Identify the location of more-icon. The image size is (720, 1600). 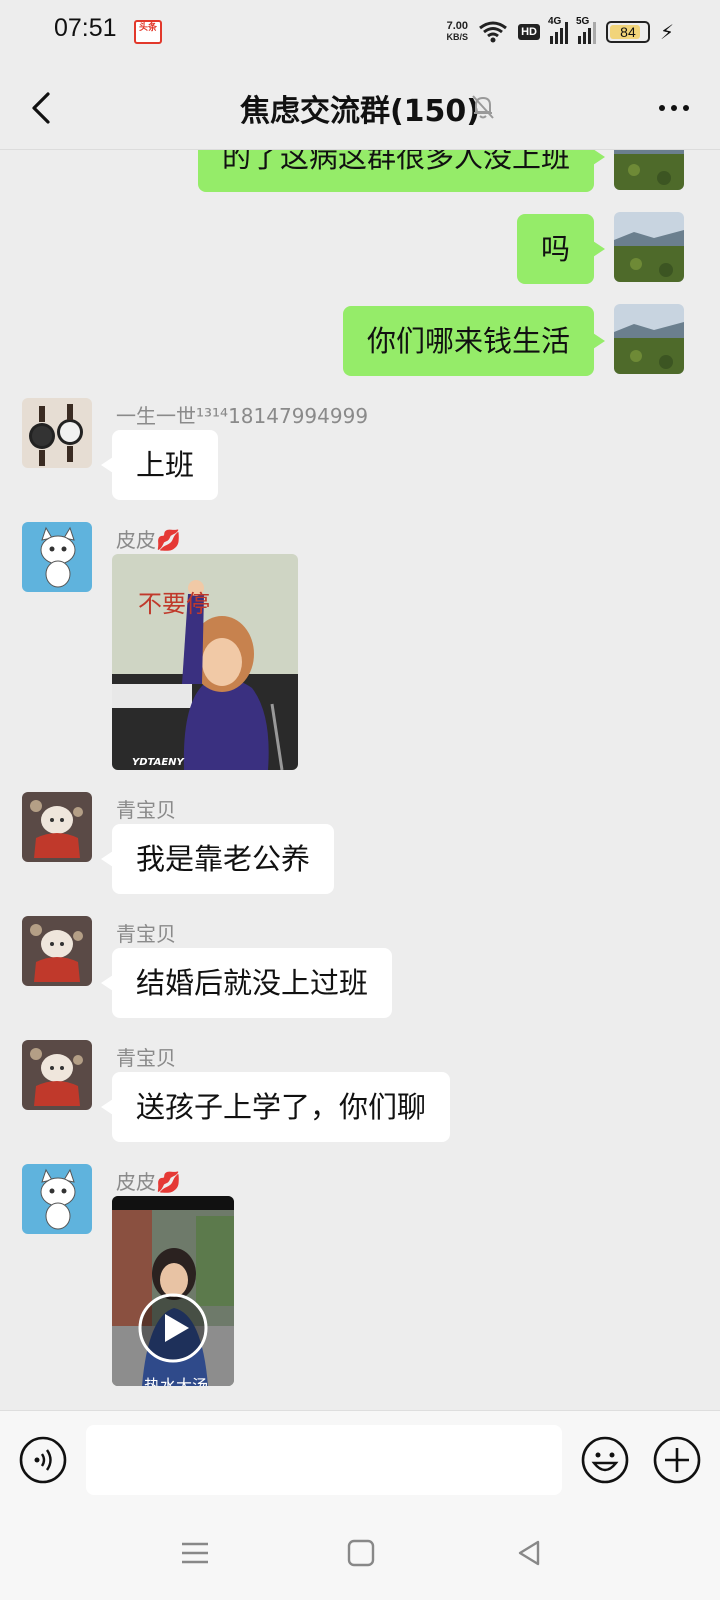
(674, 108).